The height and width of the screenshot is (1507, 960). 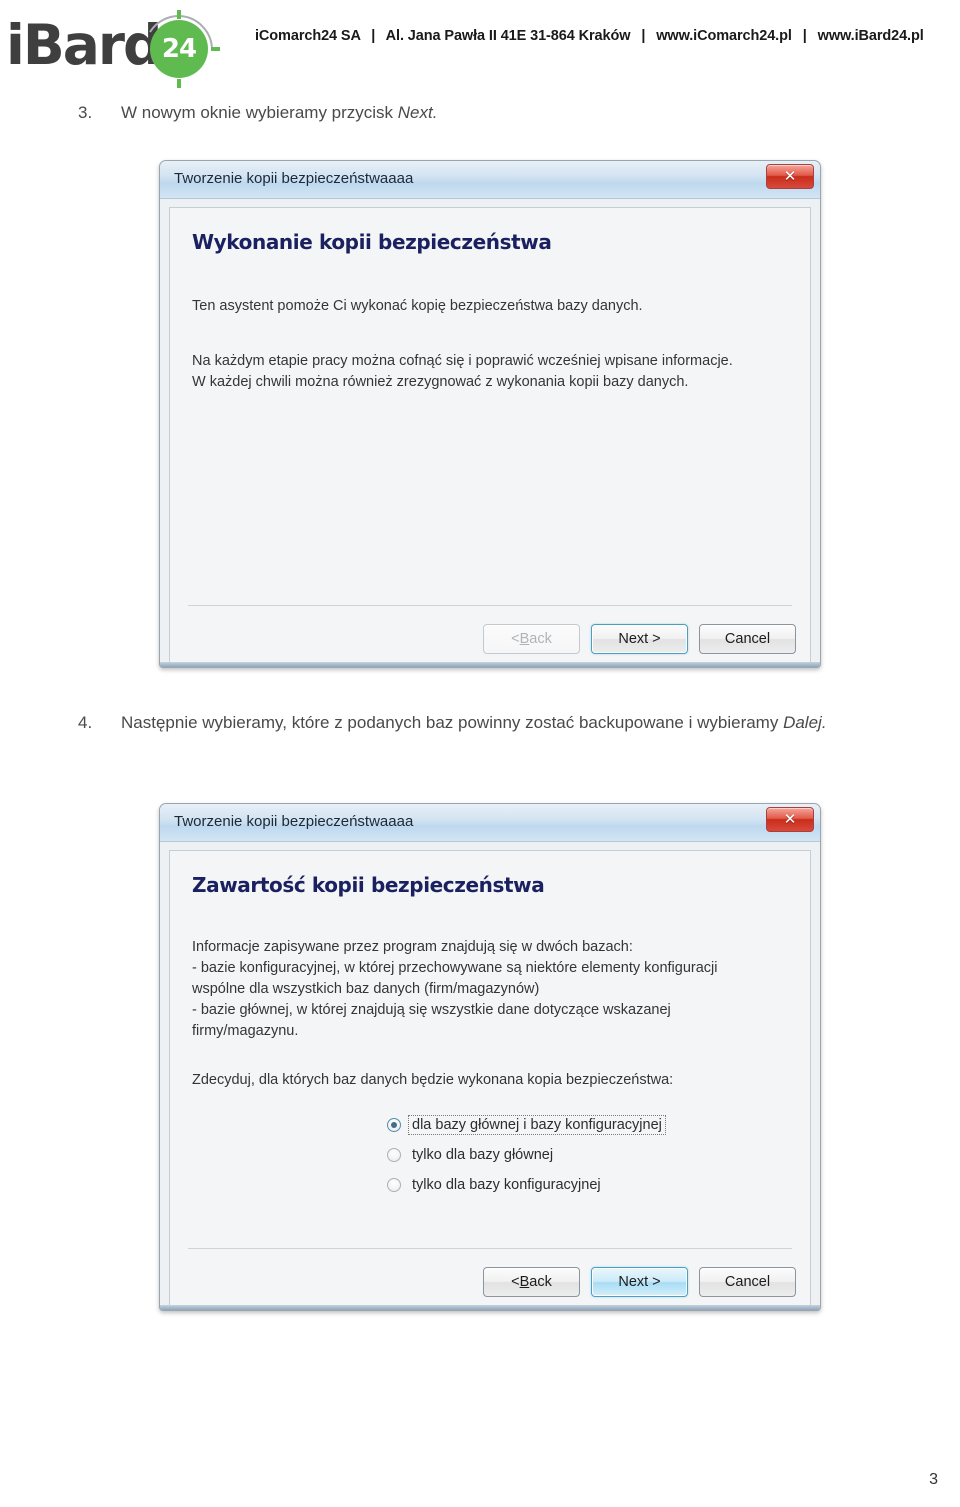 What do you see at coordinates (490, 823) in the screenshot?
I see `dialog-2-titlebar: Tworzenie kopii bezpieczeństwaaaa ✕` at bounding box center [490, 823].